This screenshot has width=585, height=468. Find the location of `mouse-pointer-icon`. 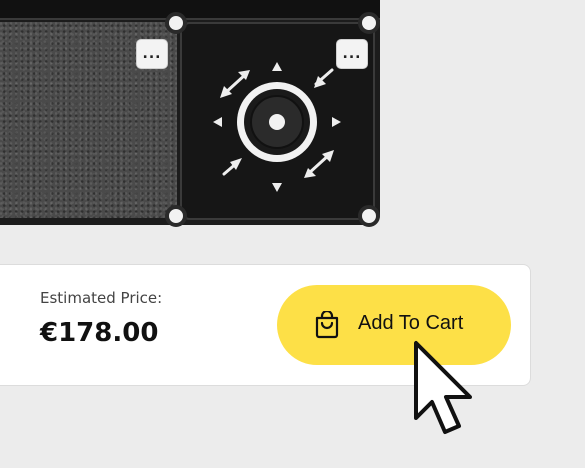

mouse-pointer-icon is located at coordinates (443, 387).